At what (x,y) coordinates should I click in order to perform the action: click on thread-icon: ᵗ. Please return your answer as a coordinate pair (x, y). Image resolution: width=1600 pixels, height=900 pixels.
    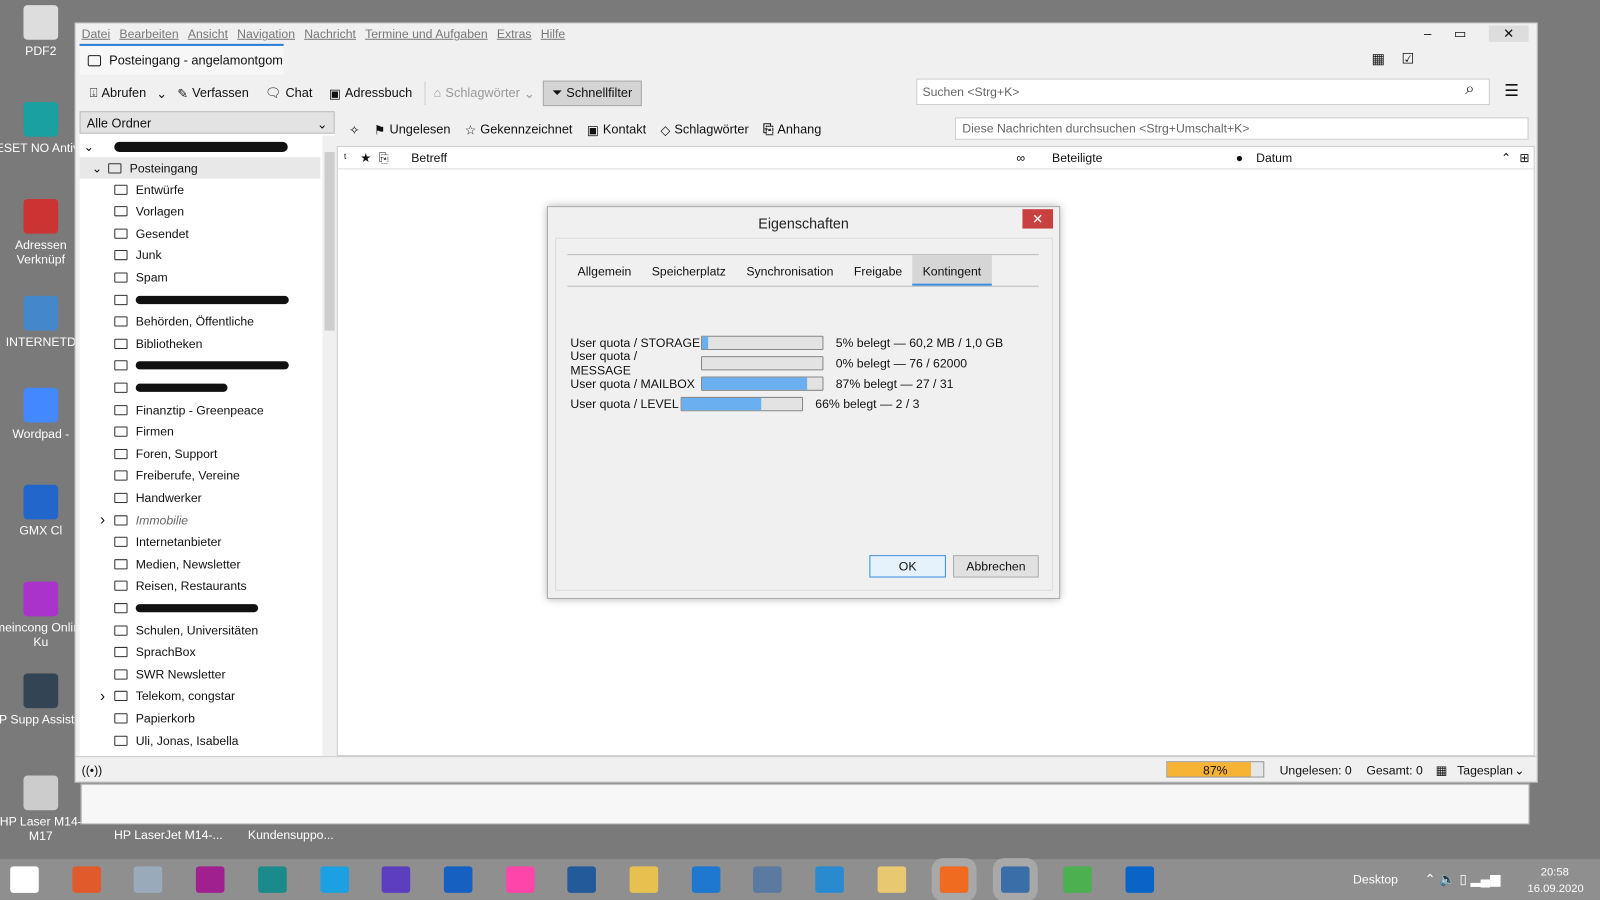
    Looking at the image, I should click on (345, 158).